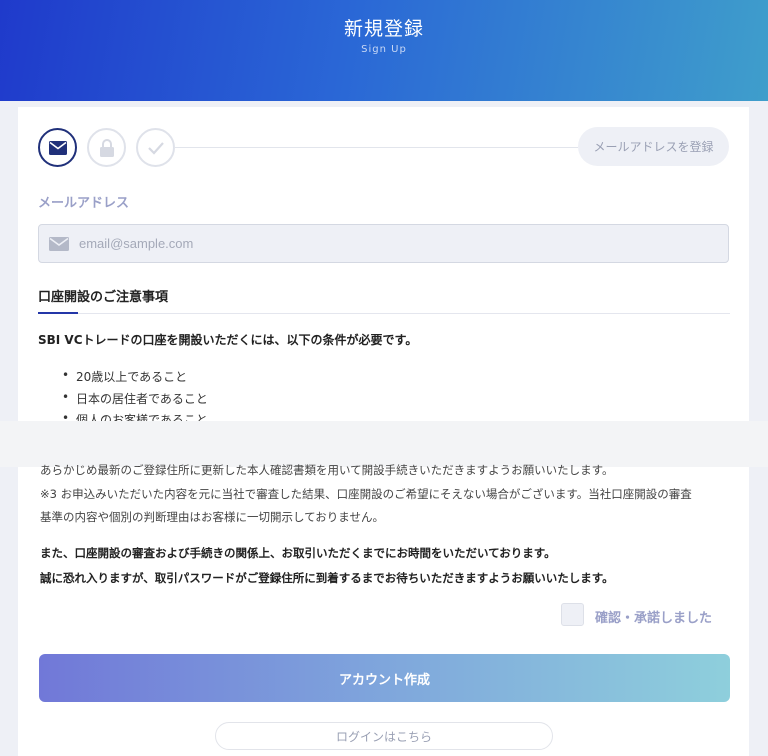 The image size is (768, 756). What do you see at coordinates (384, 444) in the screenshot?
I see `scroll-overlay` at bounding box center [384, 444].